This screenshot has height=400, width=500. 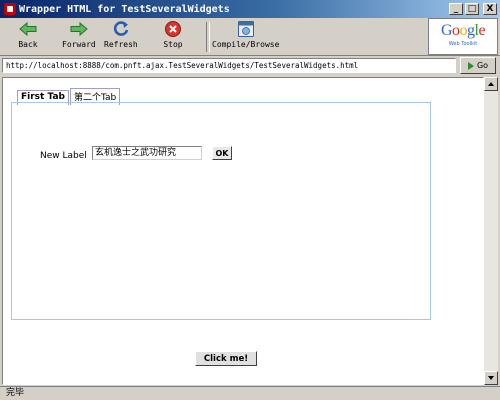 I want to click on scroll-down-icon, so click(x=491, y=378).